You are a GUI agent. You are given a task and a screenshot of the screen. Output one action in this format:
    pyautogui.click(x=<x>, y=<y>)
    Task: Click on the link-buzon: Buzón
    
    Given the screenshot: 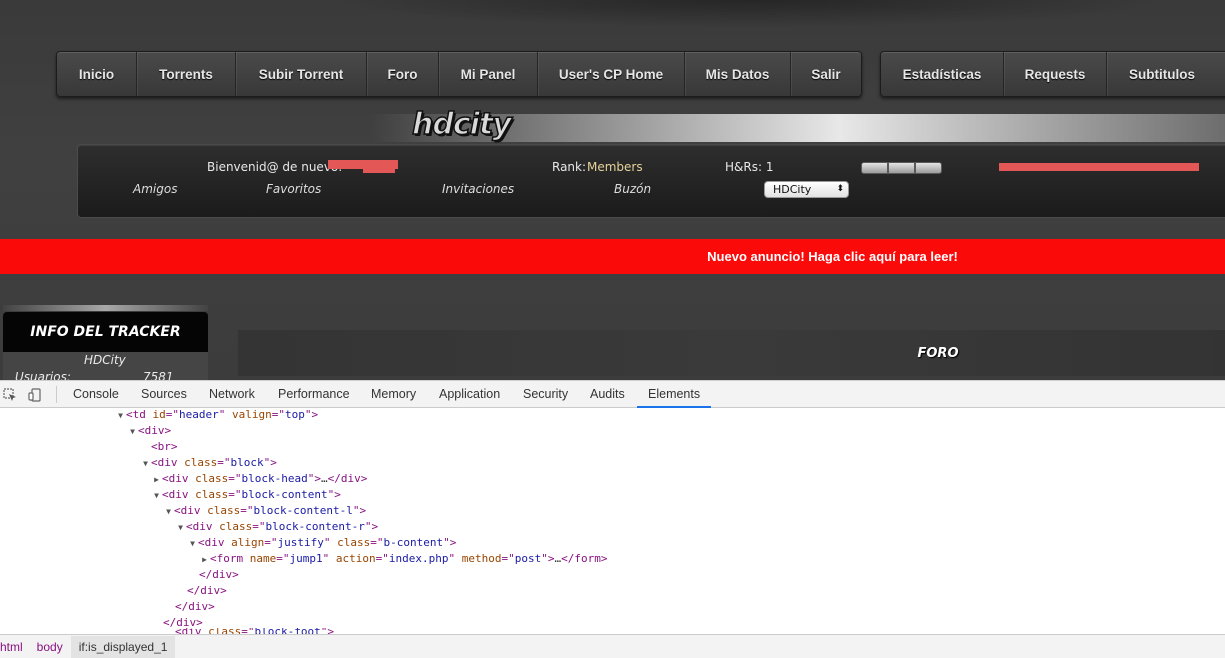 What is the action you would take?
    pyautogui.click(x=632, y=189)
    